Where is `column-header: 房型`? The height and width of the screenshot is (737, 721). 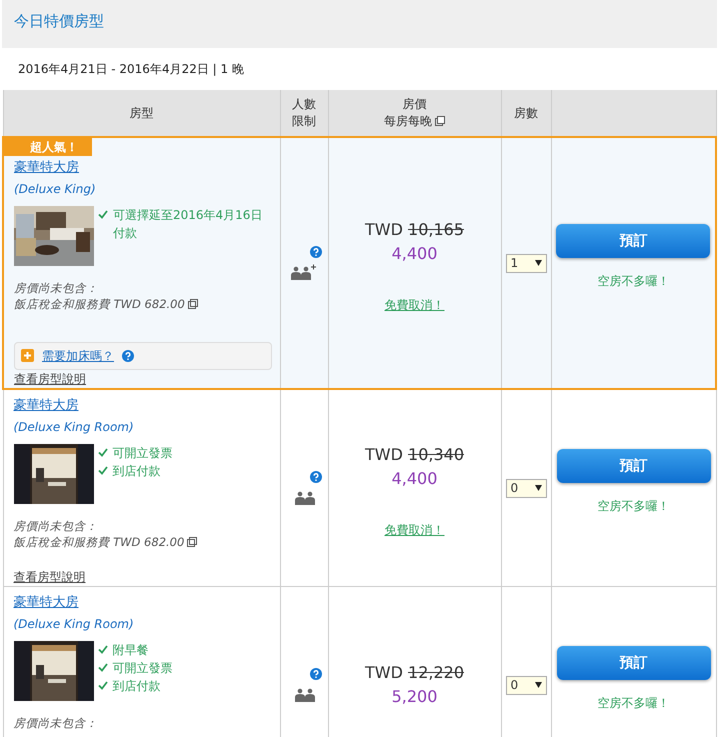 column-header: 房型 is located at coordinates (142, 113).